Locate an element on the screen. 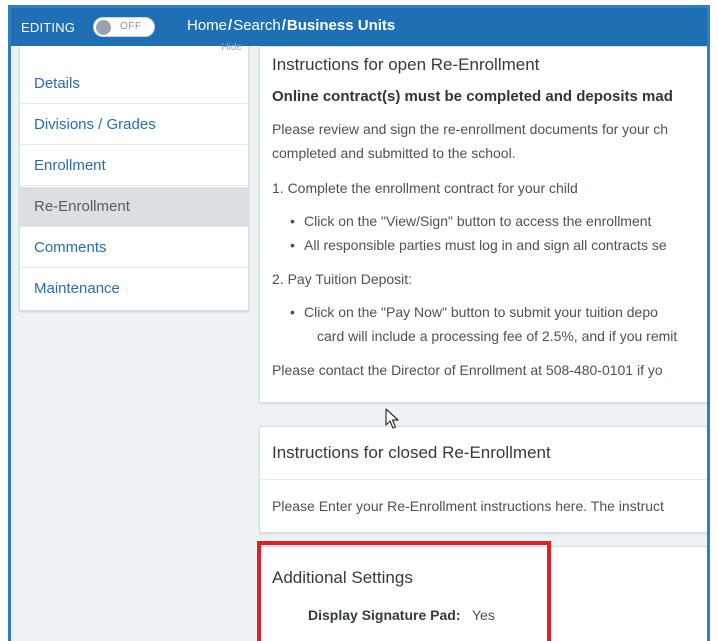 The height and width of the screenshot is (641, 718). breadcrumb-home-link: Home is located at coordinates (207, 25).